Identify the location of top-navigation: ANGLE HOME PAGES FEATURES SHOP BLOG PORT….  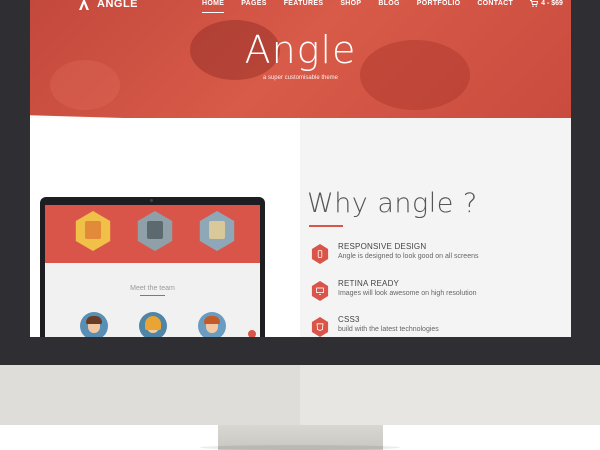
(300, 7).